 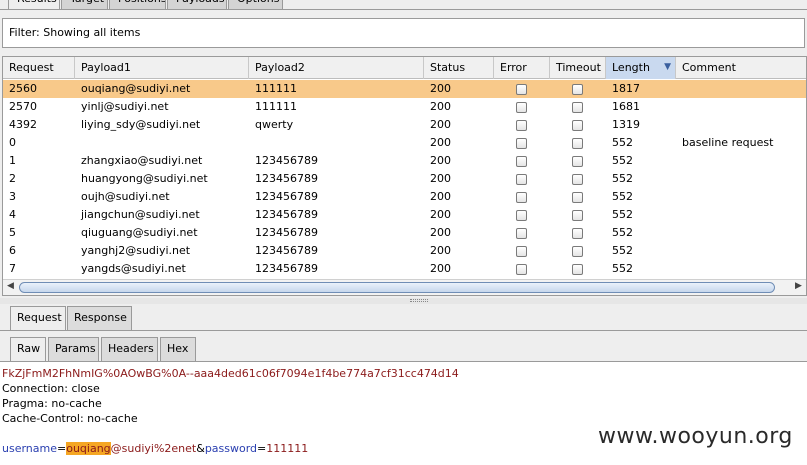 I want to click on filter-bar: Filter: Showing all items, so click(x=403, y=33).